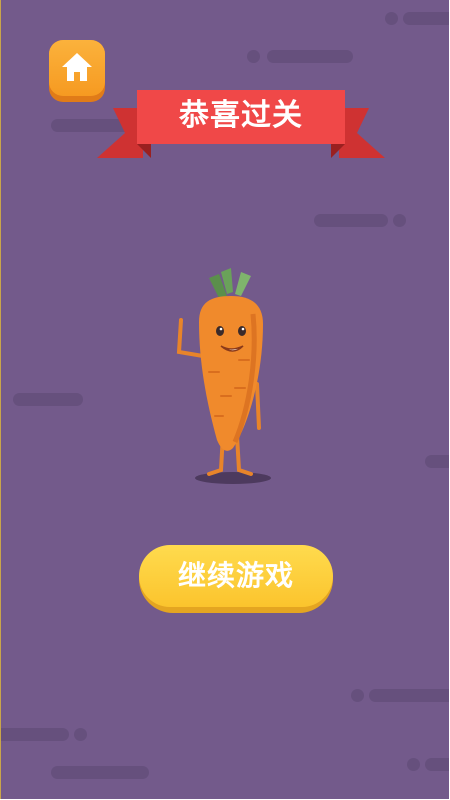  What do you see at coordinates (241, 115) in the screenshot?
I see `level-complete-title: 恭喜过关` at bounding box center [241, 115].